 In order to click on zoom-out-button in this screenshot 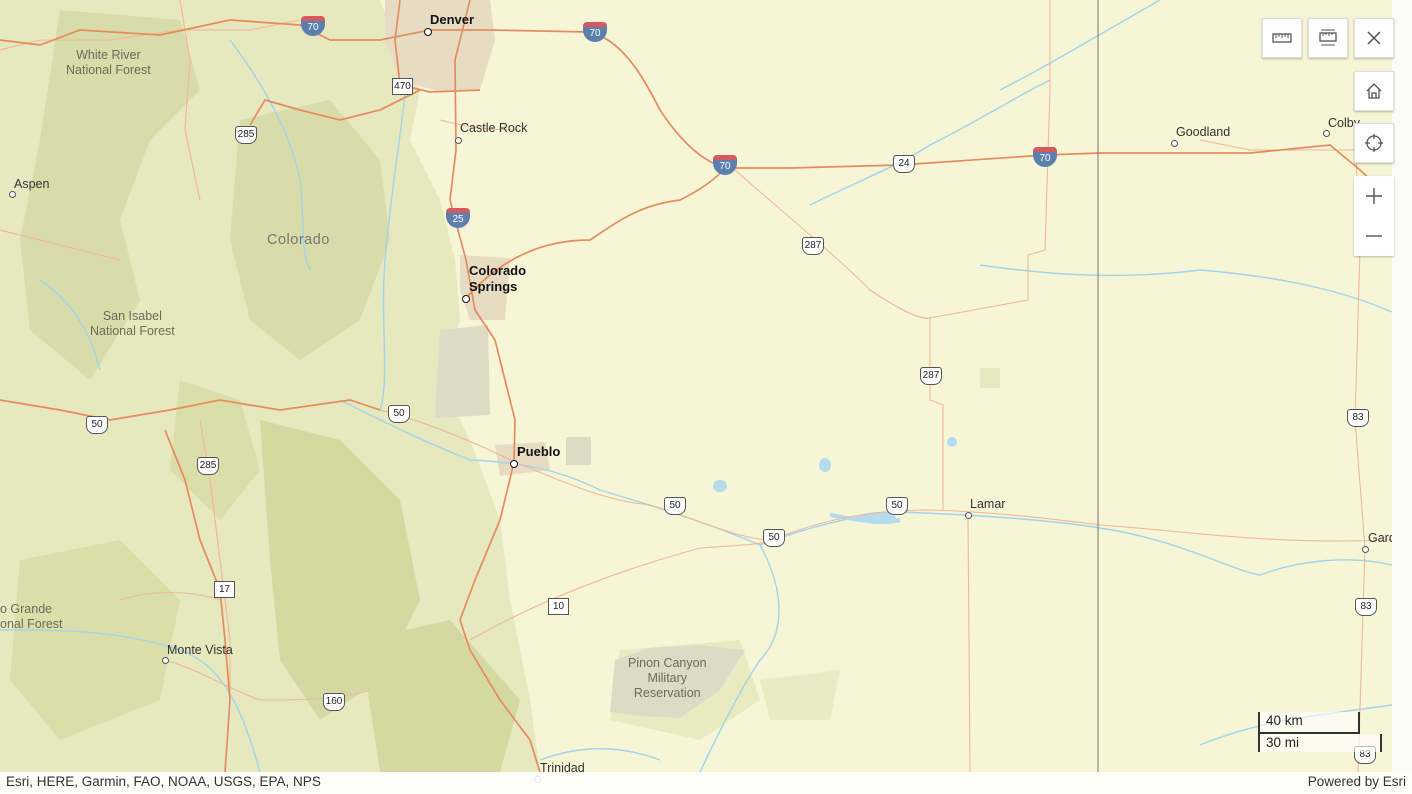, I will do `click(1374, 236)`.